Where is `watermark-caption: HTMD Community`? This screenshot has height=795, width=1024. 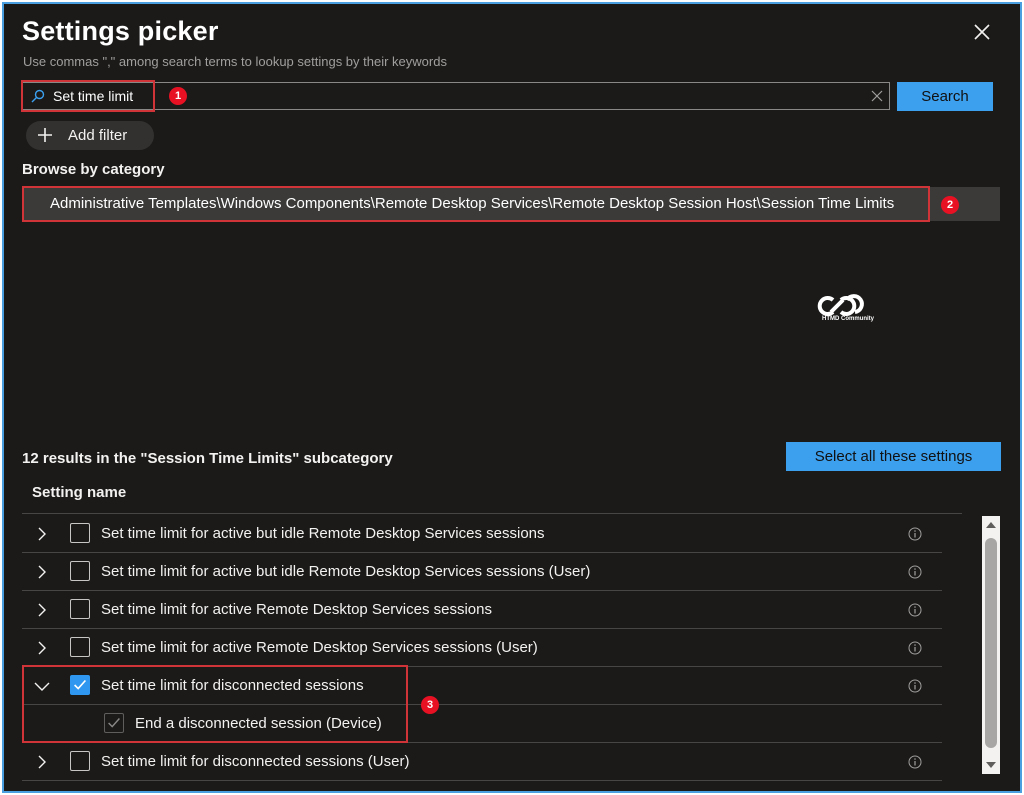
watermark-caption: HTMD Community is located at coordinates (848, 319).